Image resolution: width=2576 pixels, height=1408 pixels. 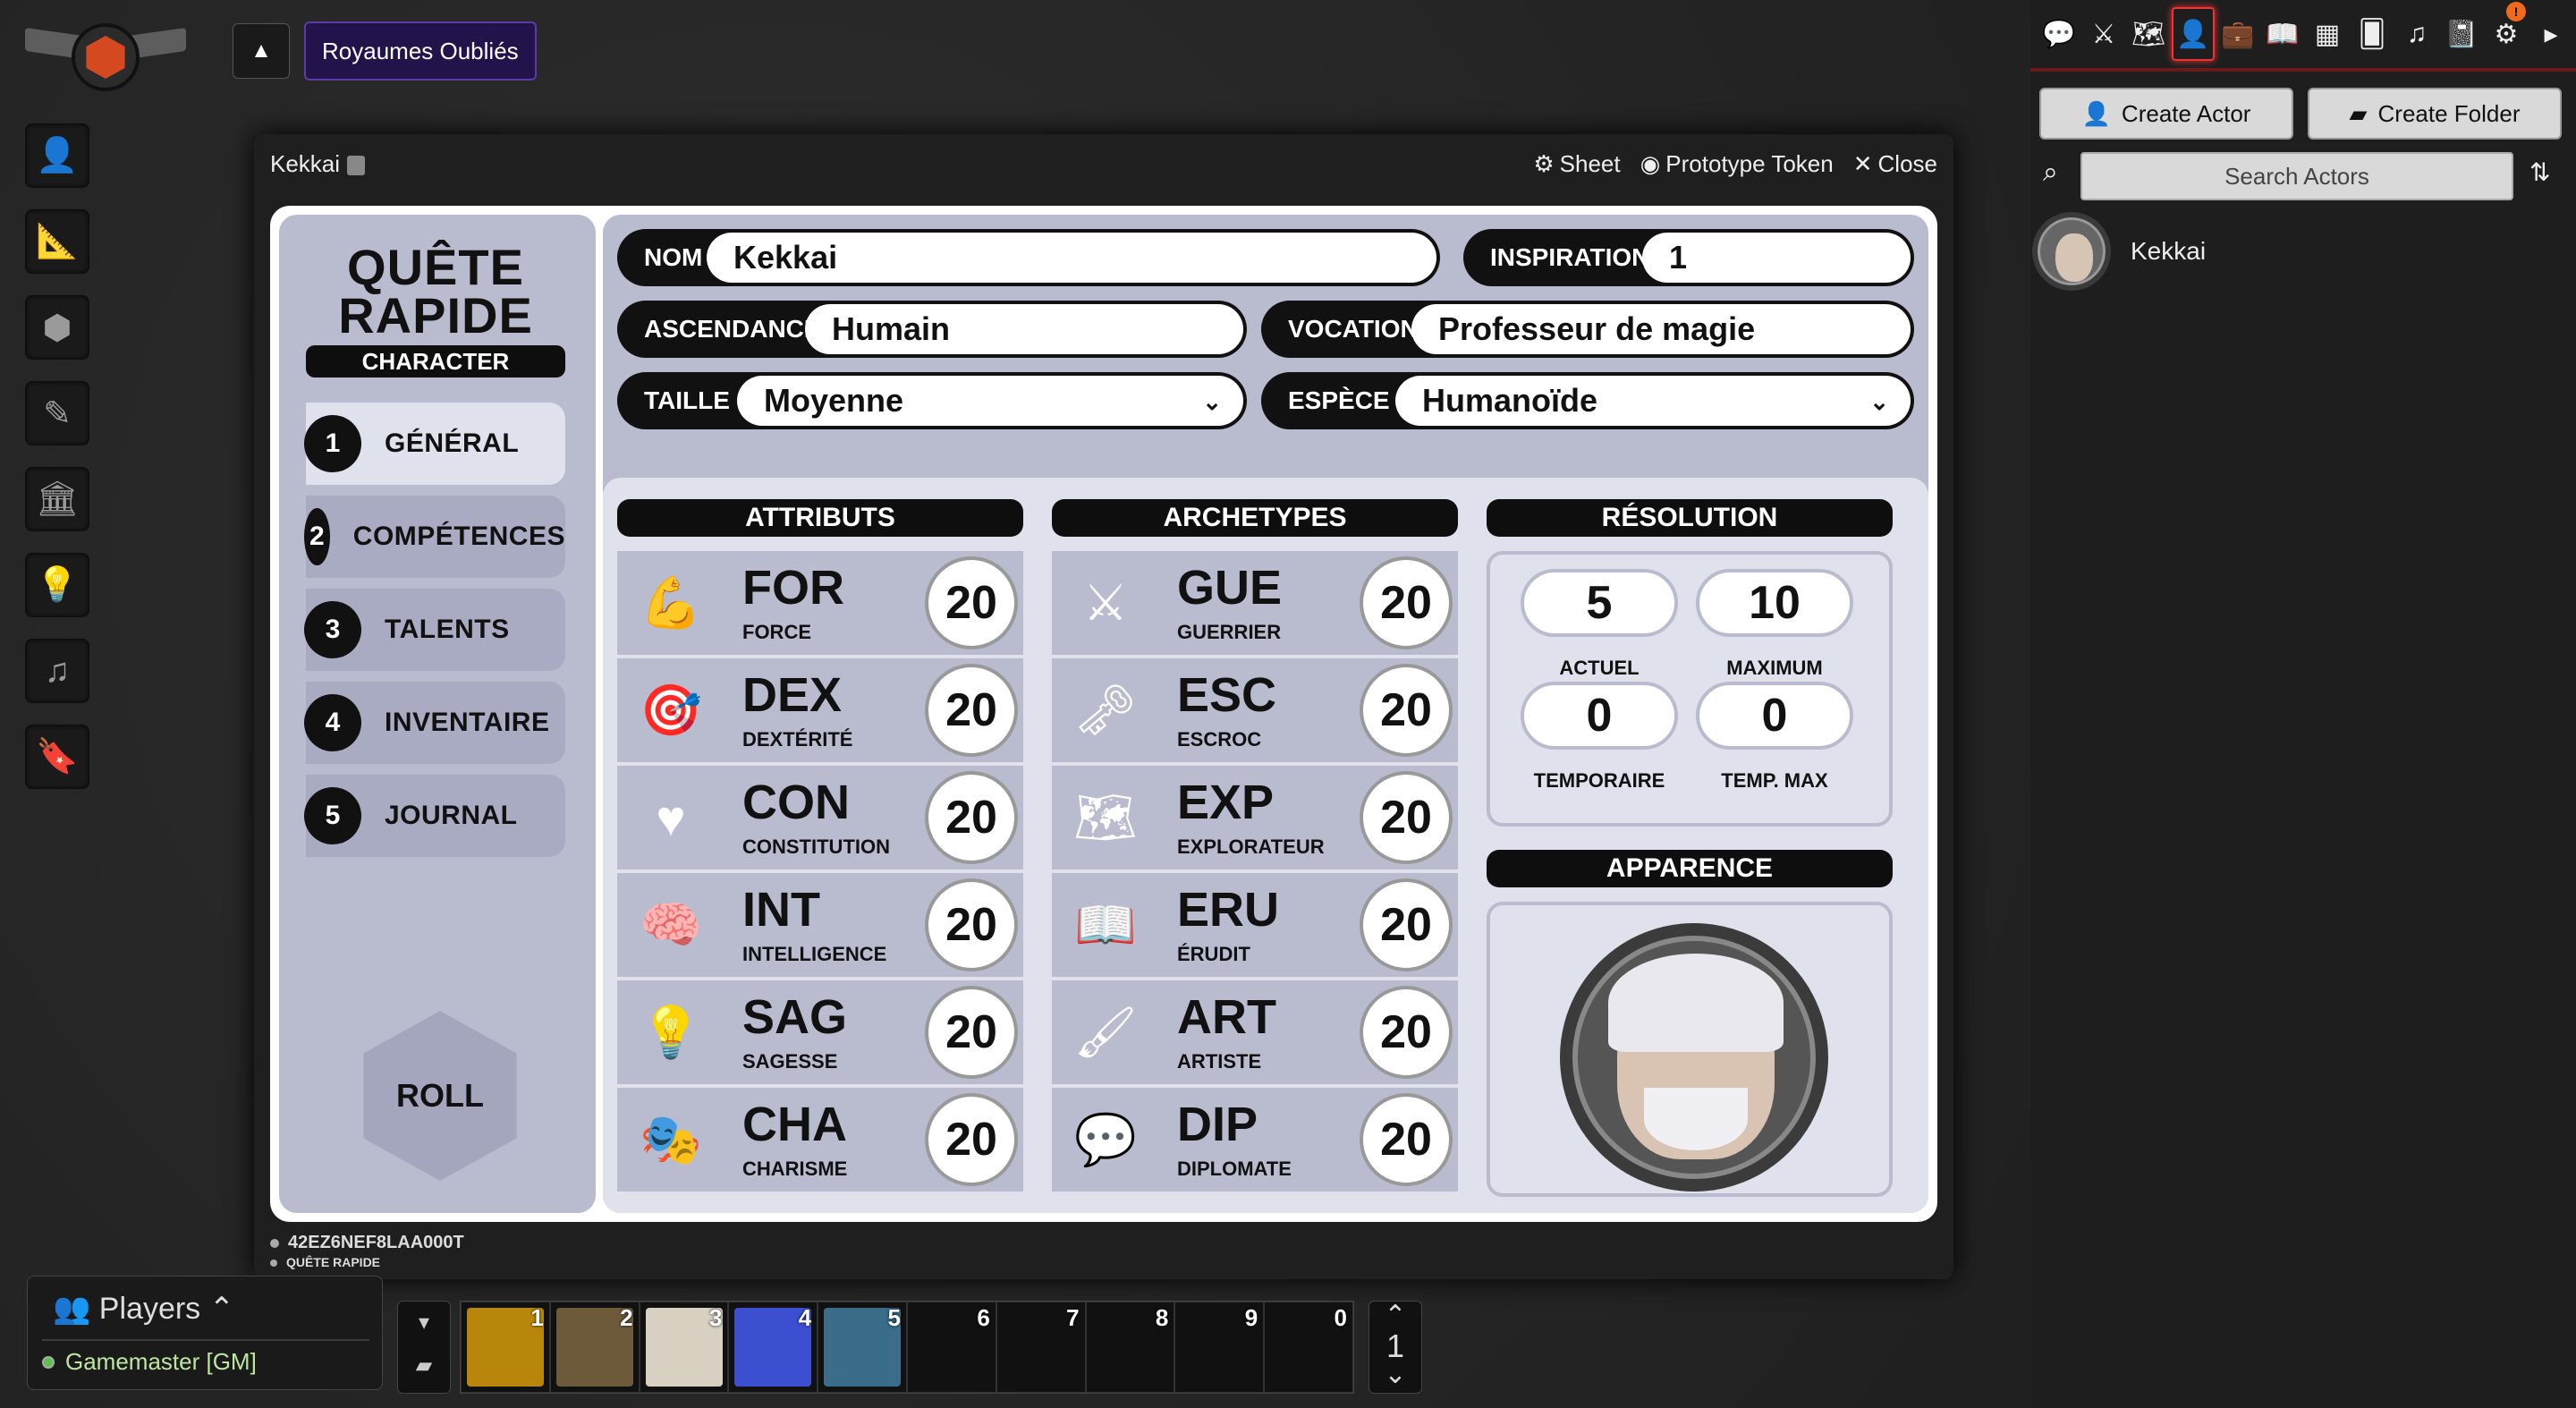 What do you see at coordinates (1774, 603) in the screenshot?
I see `maximum-input: 10` at bounding box center [1774, 603].